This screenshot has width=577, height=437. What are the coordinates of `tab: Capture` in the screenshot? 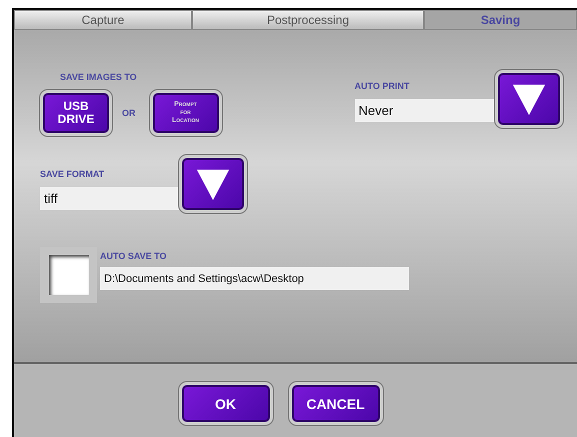 It's located at (103, 20).